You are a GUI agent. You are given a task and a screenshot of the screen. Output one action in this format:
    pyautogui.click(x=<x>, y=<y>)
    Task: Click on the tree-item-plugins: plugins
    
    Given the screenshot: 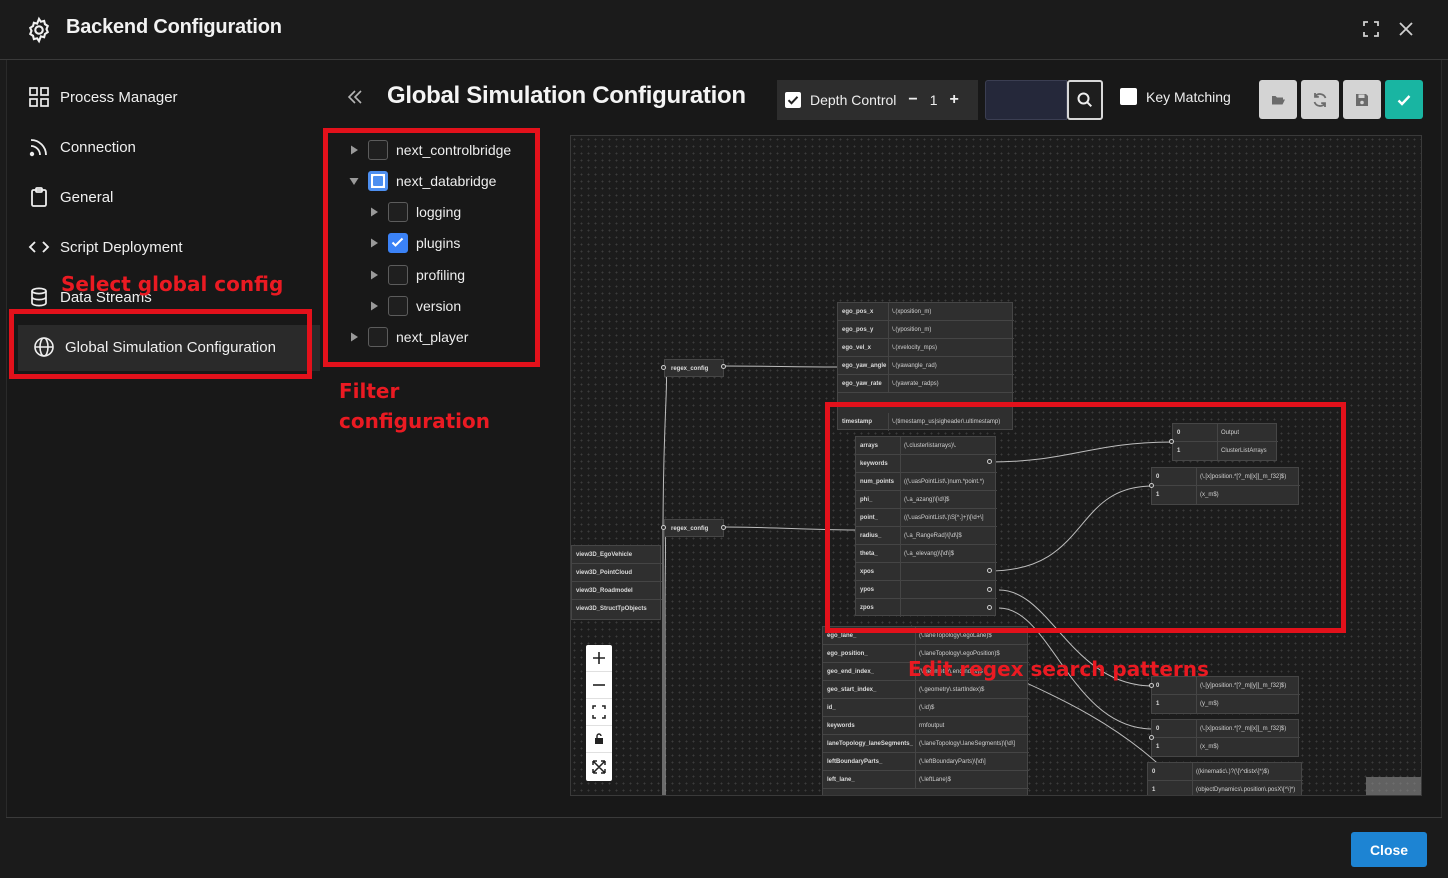 What is the action you would take?
    pyautogui.click(x=414, y=243)
    